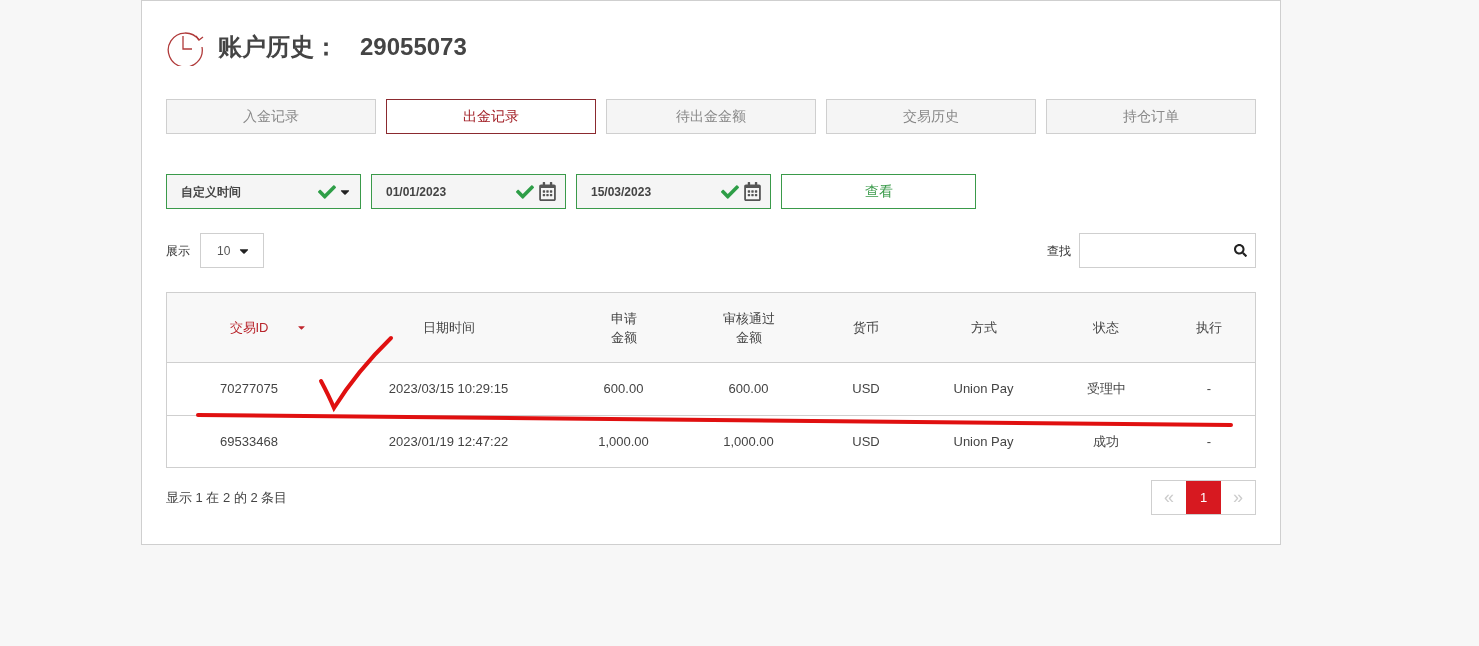 Image resolution: width=1479 pixels, height=646 pixels. What do you see at coordinates (1167, 250) in the screenshot?
I see `search-field` at bounding box center [1167, 250].